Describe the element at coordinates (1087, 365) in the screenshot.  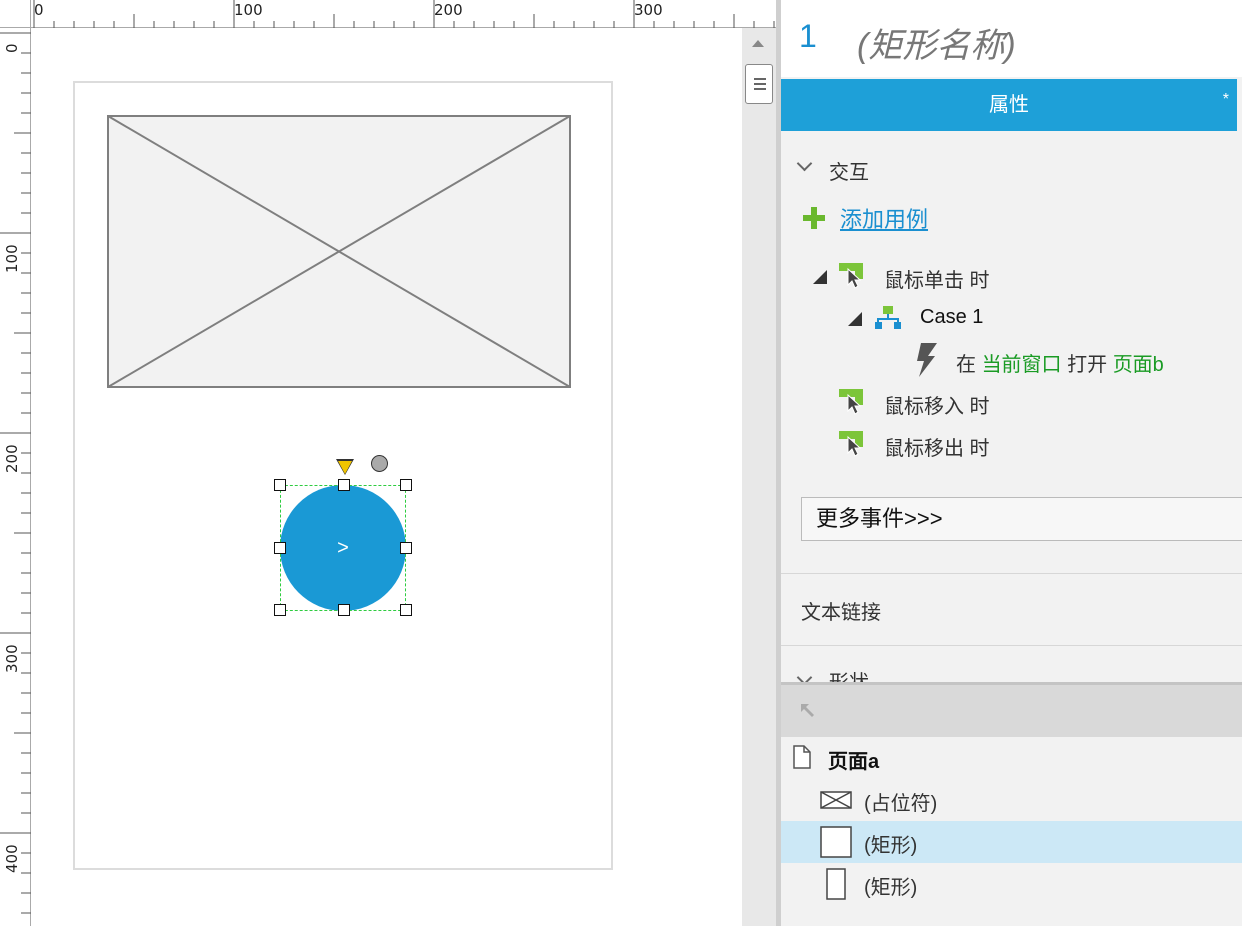
I see `action-verb: 打开` at that location.